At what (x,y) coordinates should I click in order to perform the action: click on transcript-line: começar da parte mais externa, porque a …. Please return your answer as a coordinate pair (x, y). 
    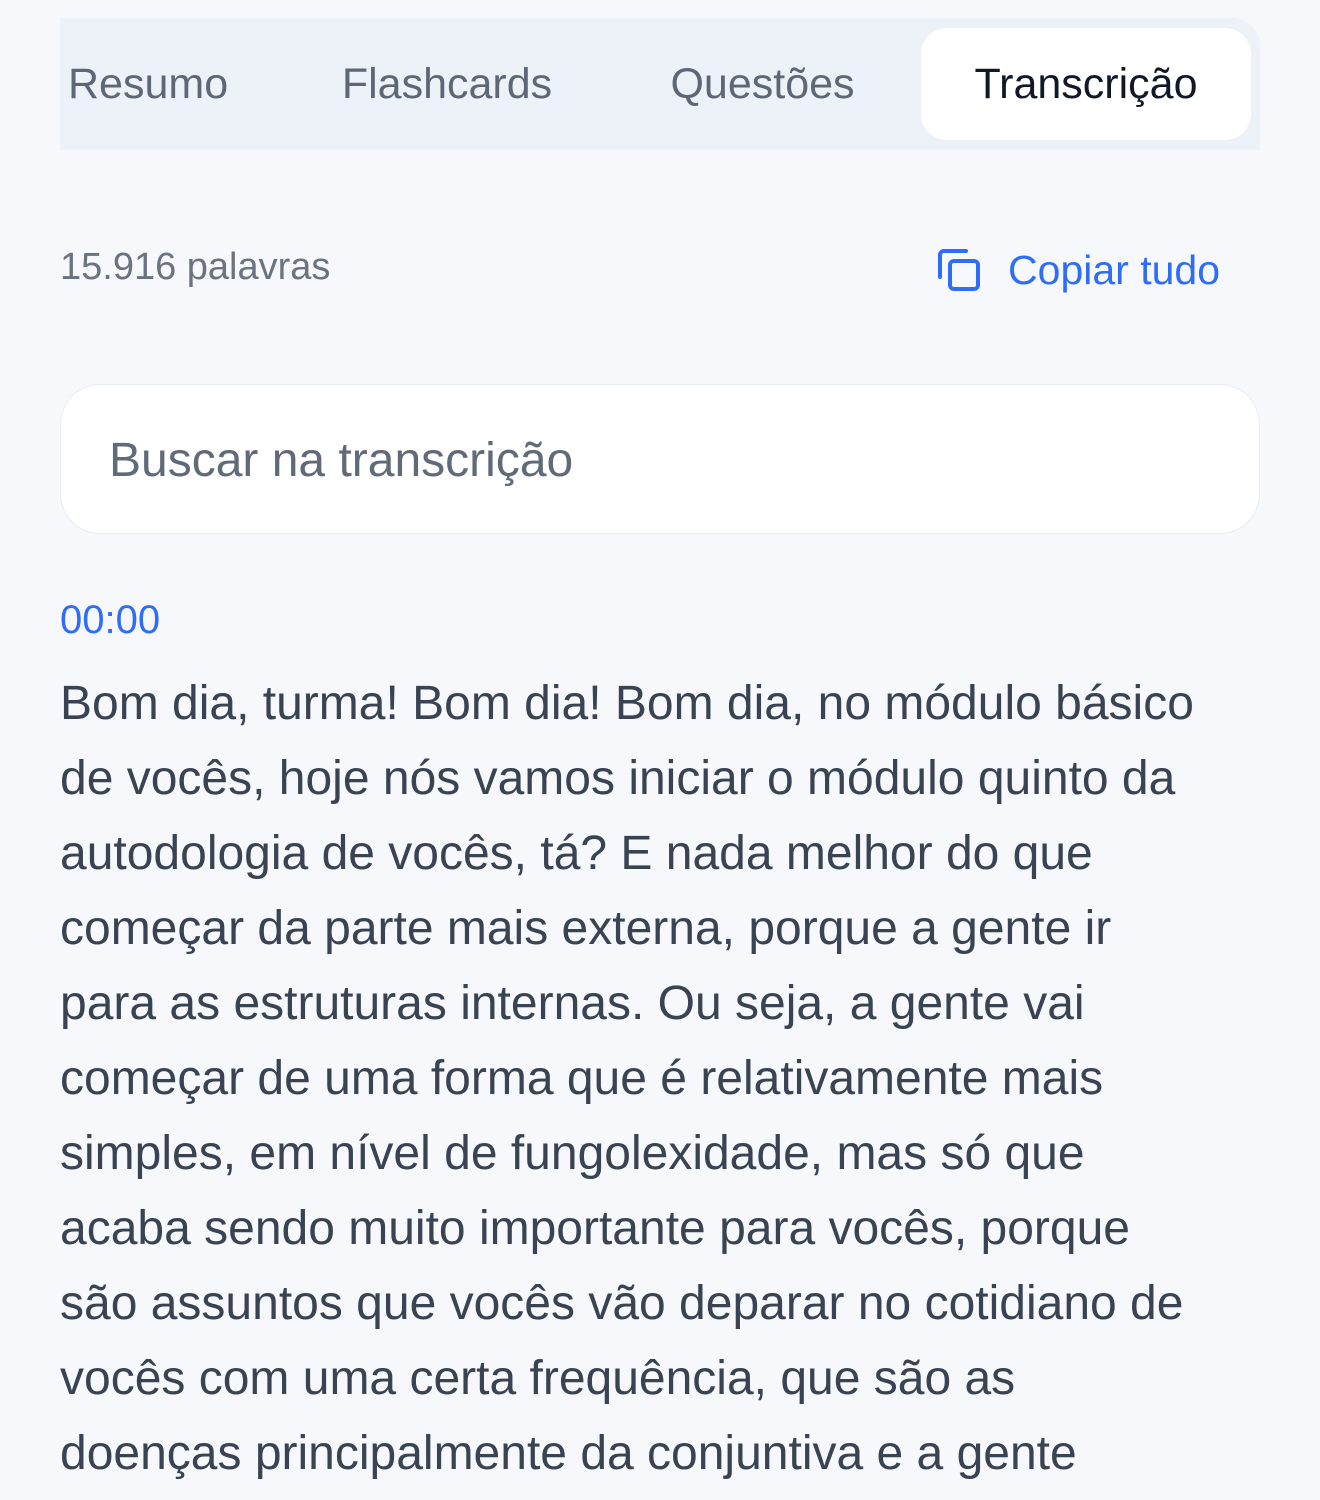
    Looking at the image, I should click on (586, 928).